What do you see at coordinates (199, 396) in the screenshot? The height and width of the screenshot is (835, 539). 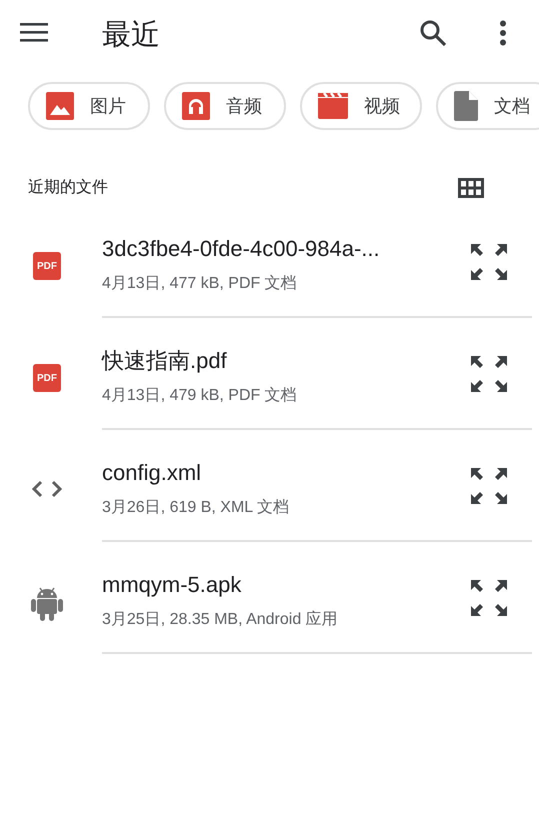 I see `file-details: 4月13日, 479 kB, PDF 文档` at bounding box center [199, 396].